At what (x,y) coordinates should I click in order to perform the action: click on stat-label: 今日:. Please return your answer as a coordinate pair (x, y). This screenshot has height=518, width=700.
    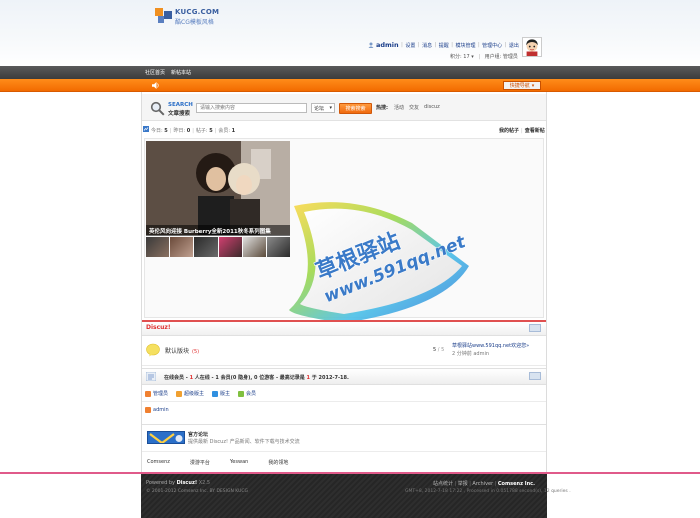
    Looking at the image, I should click on (157, 131).